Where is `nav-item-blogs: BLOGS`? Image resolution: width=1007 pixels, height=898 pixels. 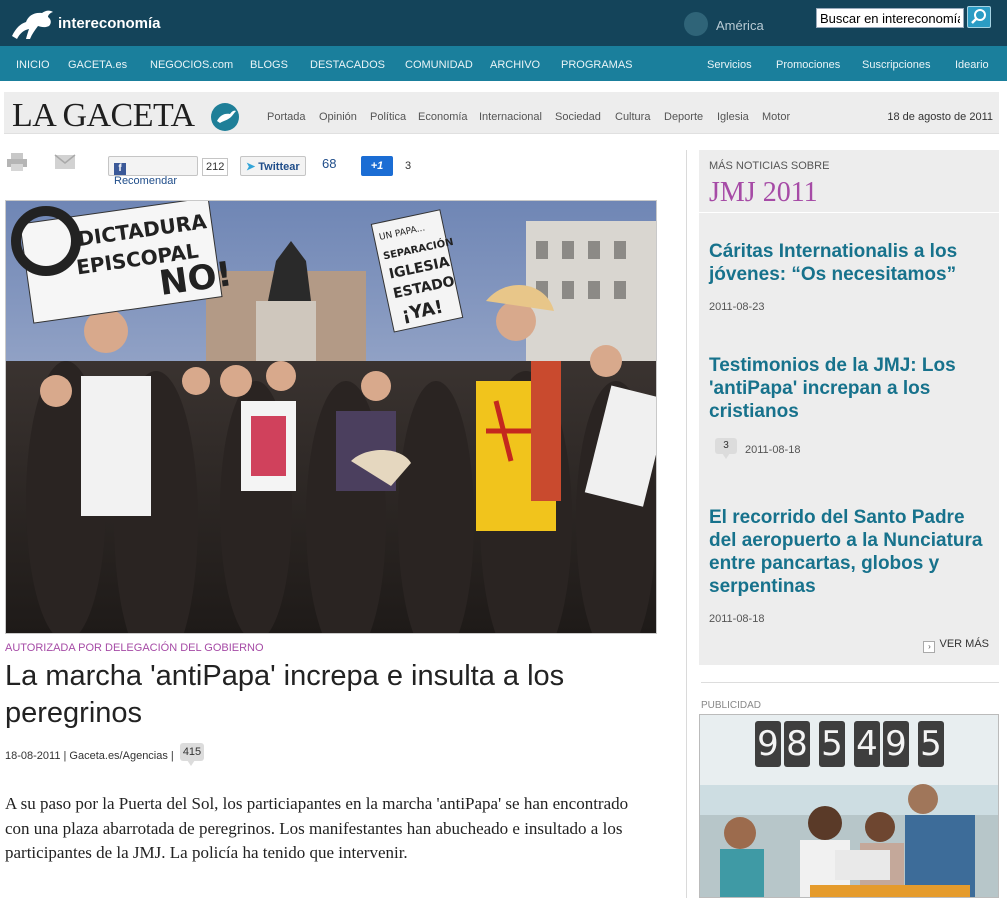 nav-item-blogs: BLOGS is located at coordinates (269, 65).